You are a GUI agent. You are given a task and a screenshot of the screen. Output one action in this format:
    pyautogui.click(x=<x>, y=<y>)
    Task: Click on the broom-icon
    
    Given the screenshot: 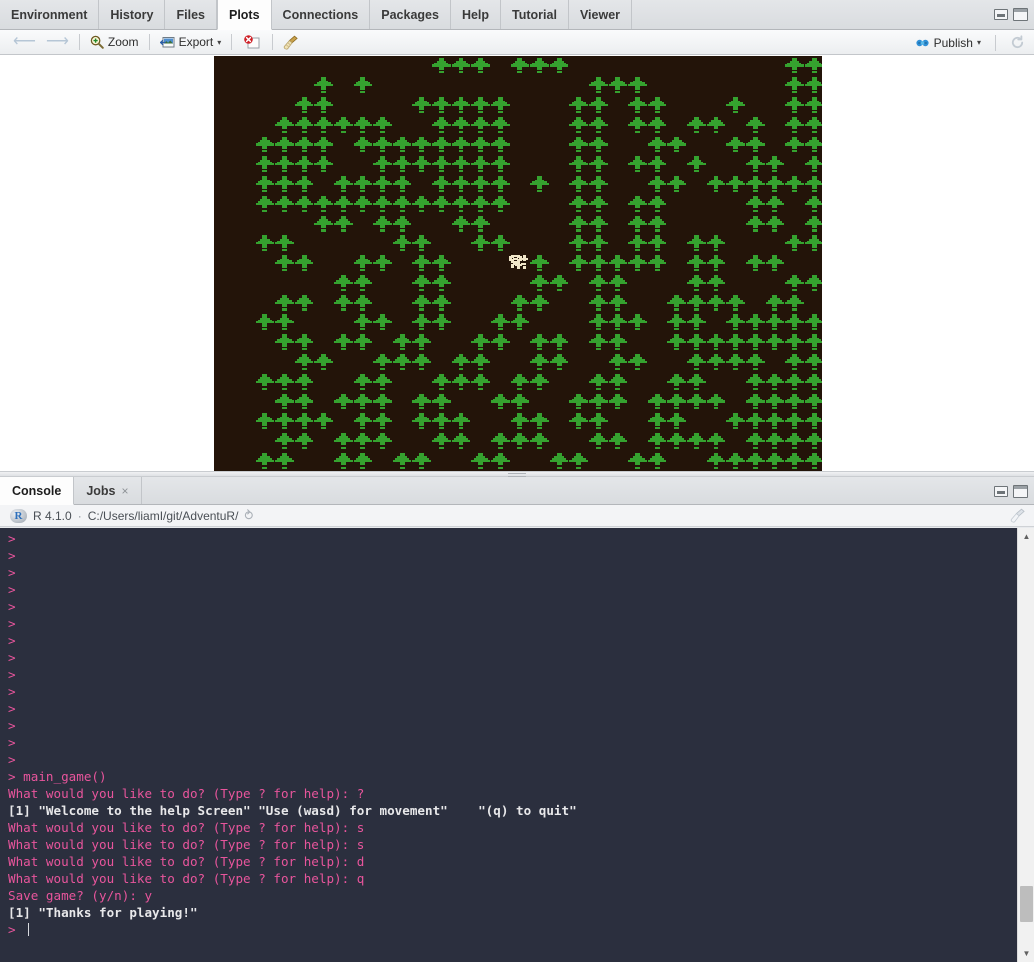 What is the action you would take?
    pyautogui.click(x=1017, y=515)
    